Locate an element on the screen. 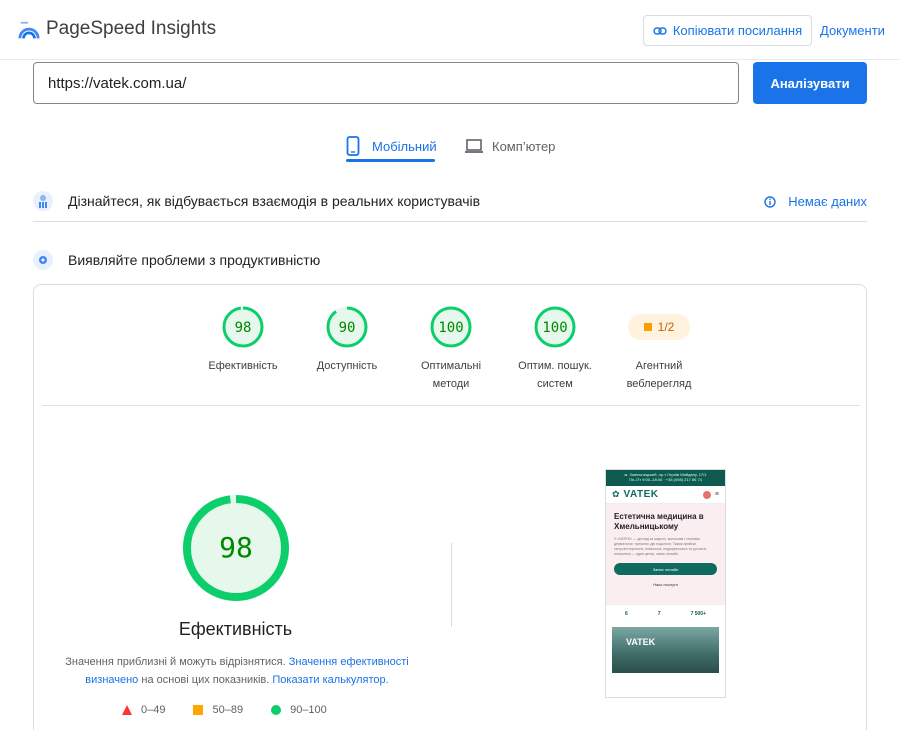 Image resolution: width=900 pixels, height=730 pixels. legend-fail: 0–49 is located at coordinates (143, 710).